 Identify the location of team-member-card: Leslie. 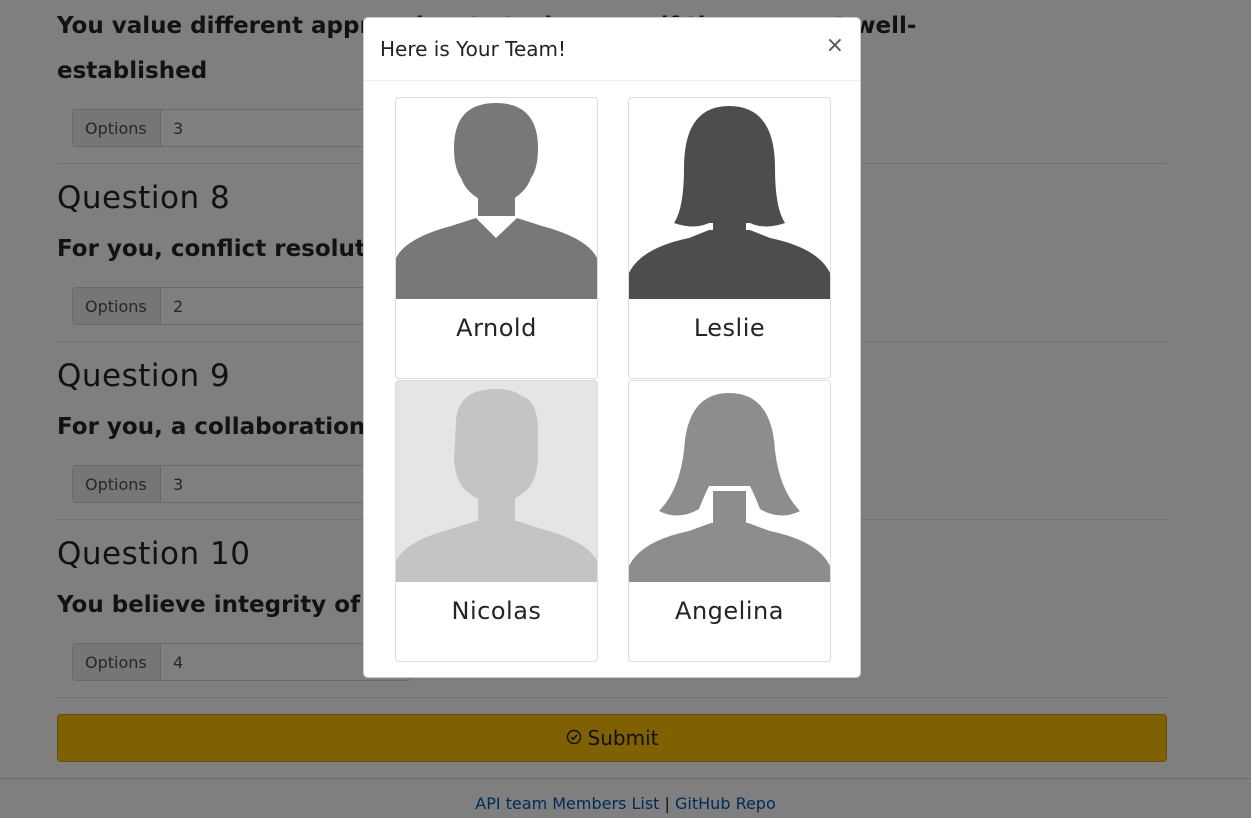
(729, 238).